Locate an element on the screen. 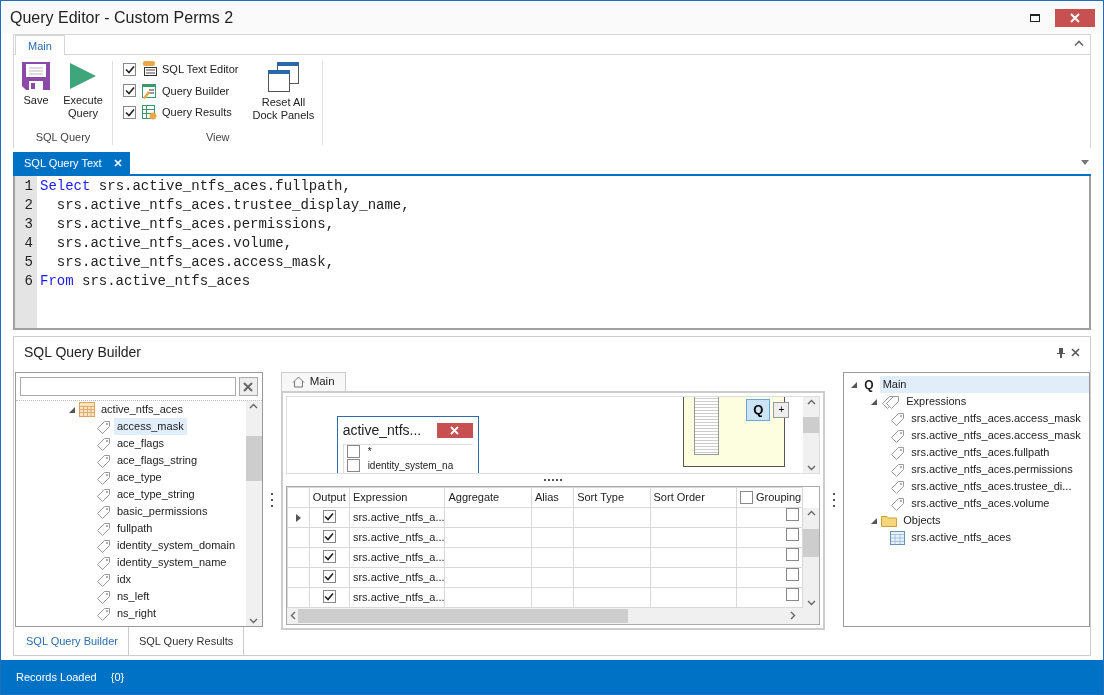  canvas-tab: Main is located at coordinates (313, 381).